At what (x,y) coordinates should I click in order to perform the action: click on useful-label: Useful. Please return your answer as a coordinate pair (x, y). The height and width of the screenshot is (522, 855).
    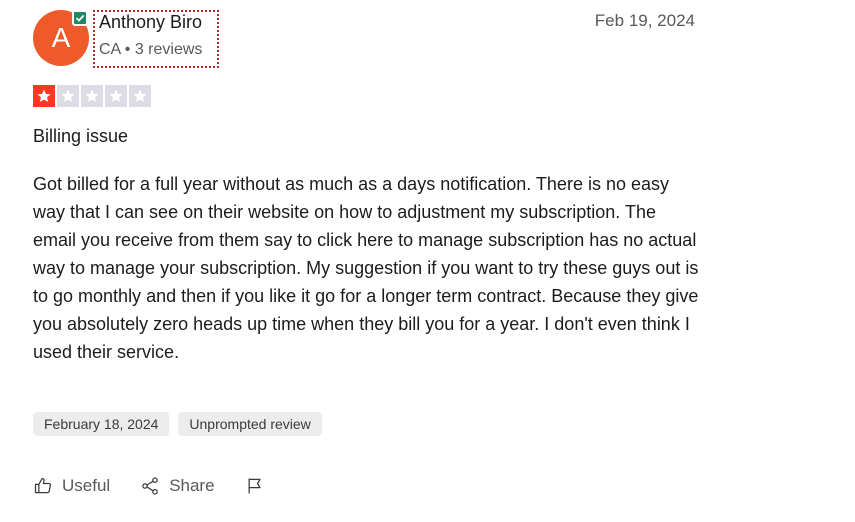
    Looking at the image, I should click on (86, 485).